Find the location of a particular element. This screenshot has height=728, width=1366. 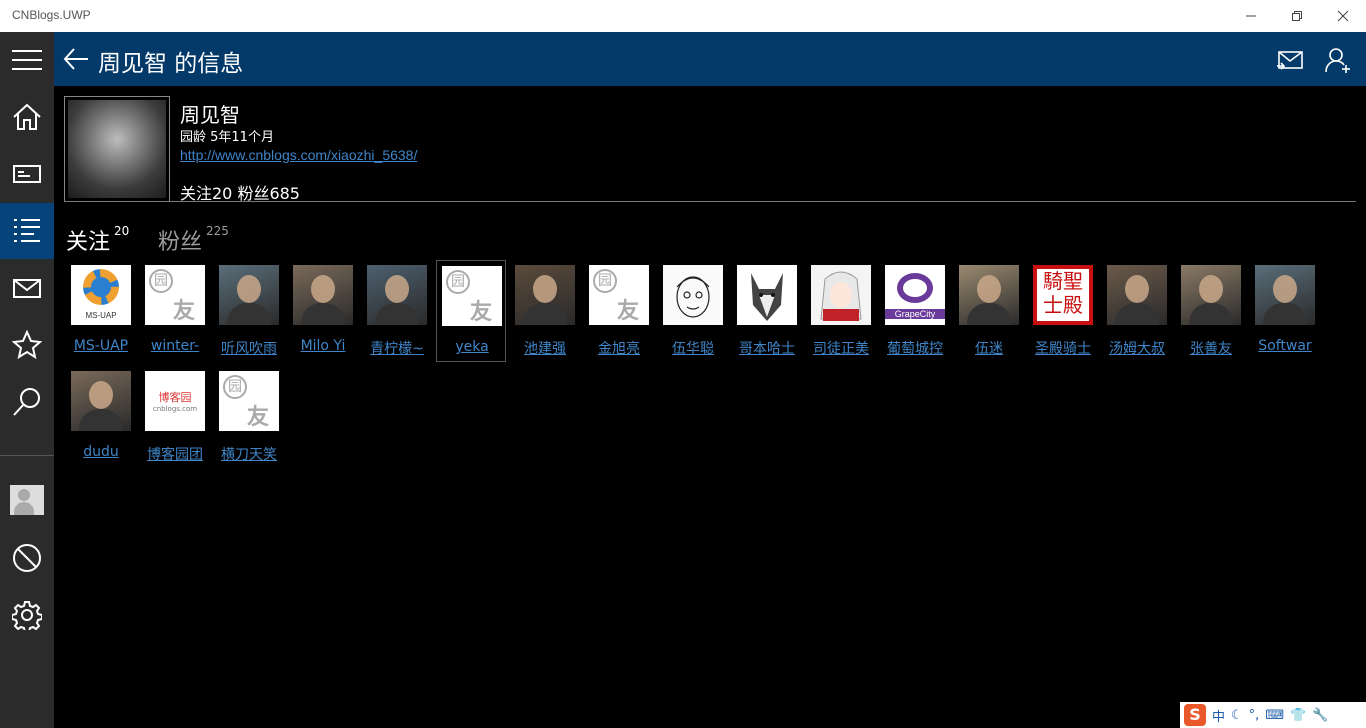

follow-name-link: 葡萄城控 is located at coordinates (915, 348).